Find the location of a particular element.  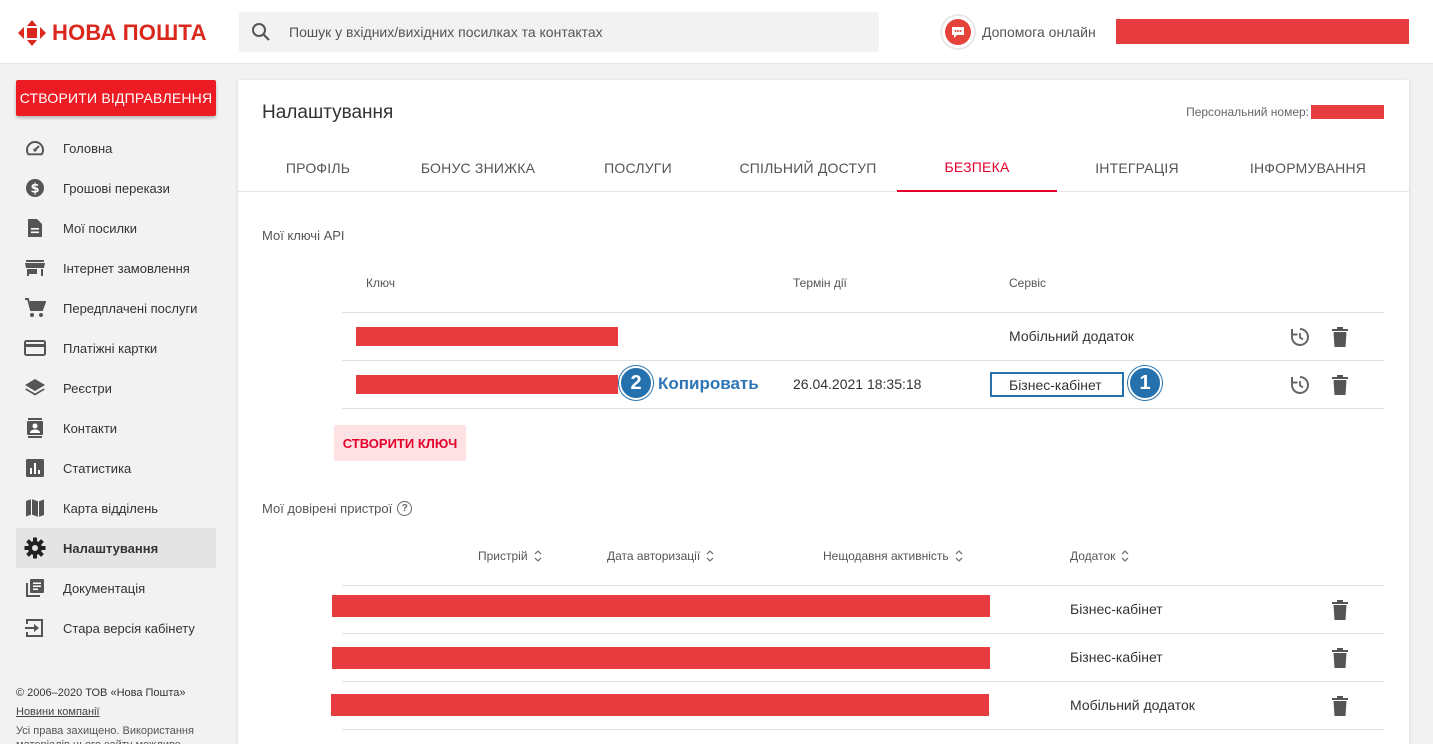

column-app-label: Додаток is located at coordinates (1093, 556).